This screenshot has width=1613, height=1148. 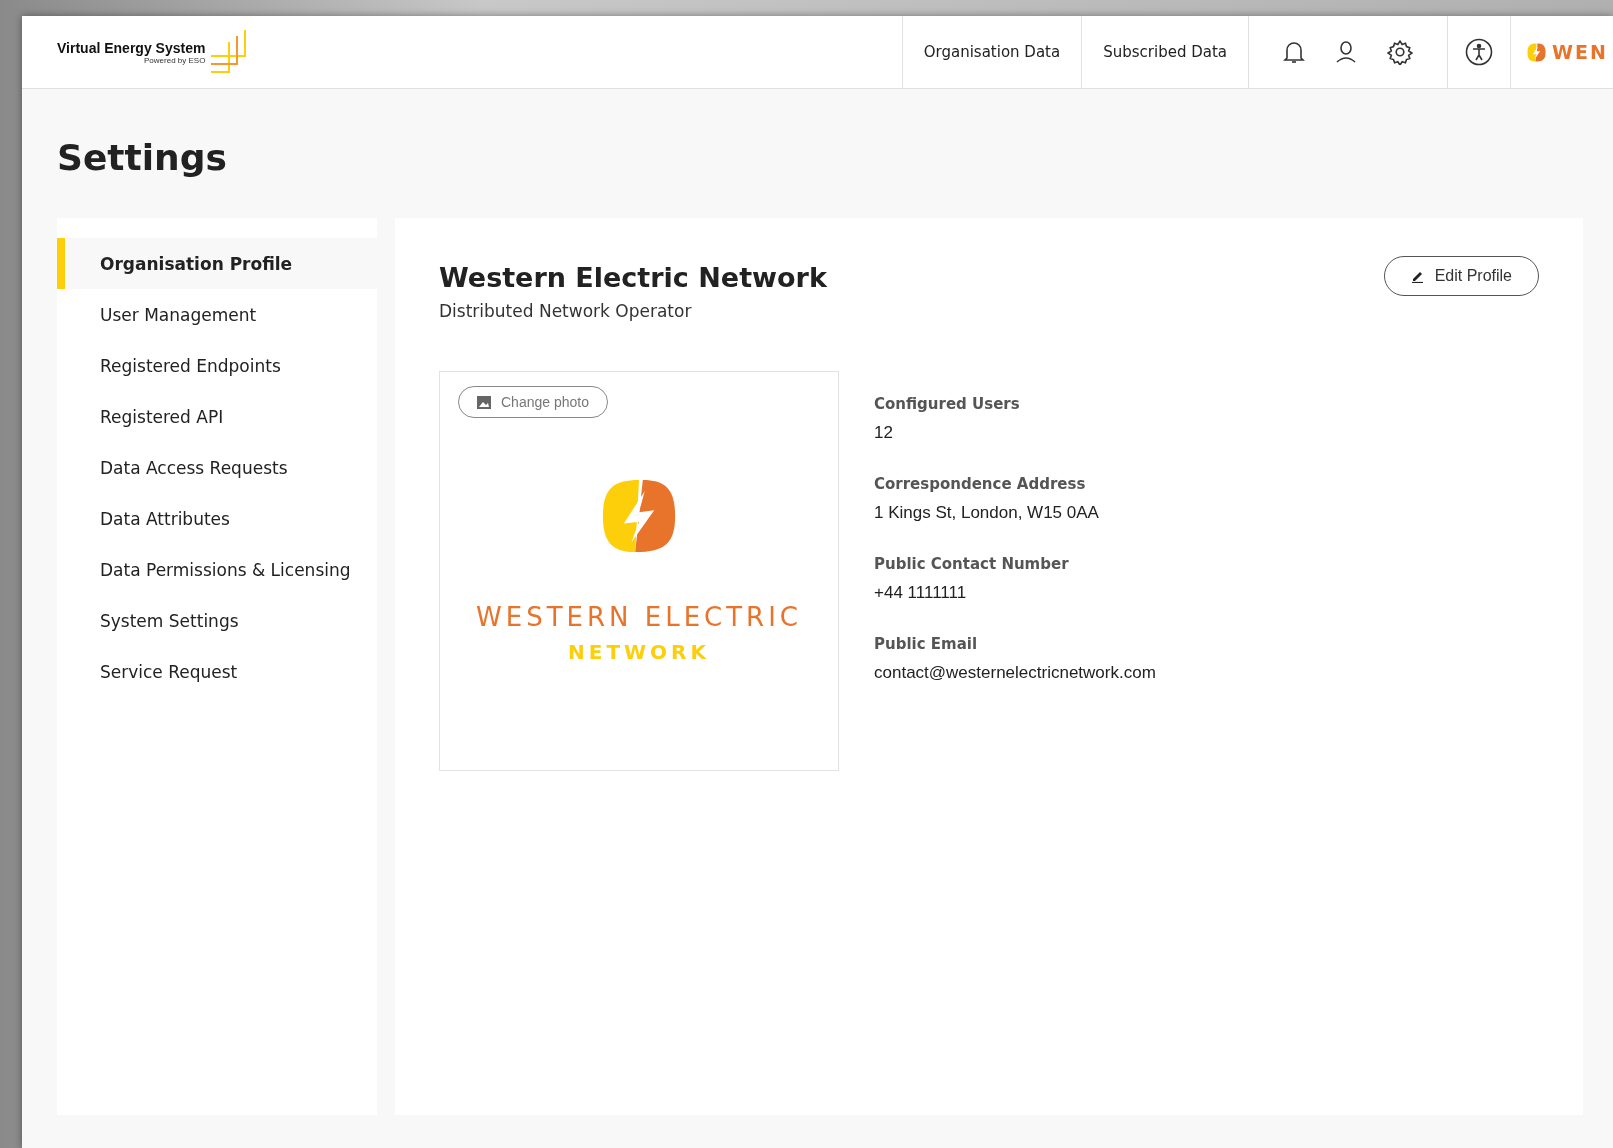 What do you see at coordinates (633, 277) in the screenshot?
I see `org-name: Western Electric Network` at bounding box center [633, 277].